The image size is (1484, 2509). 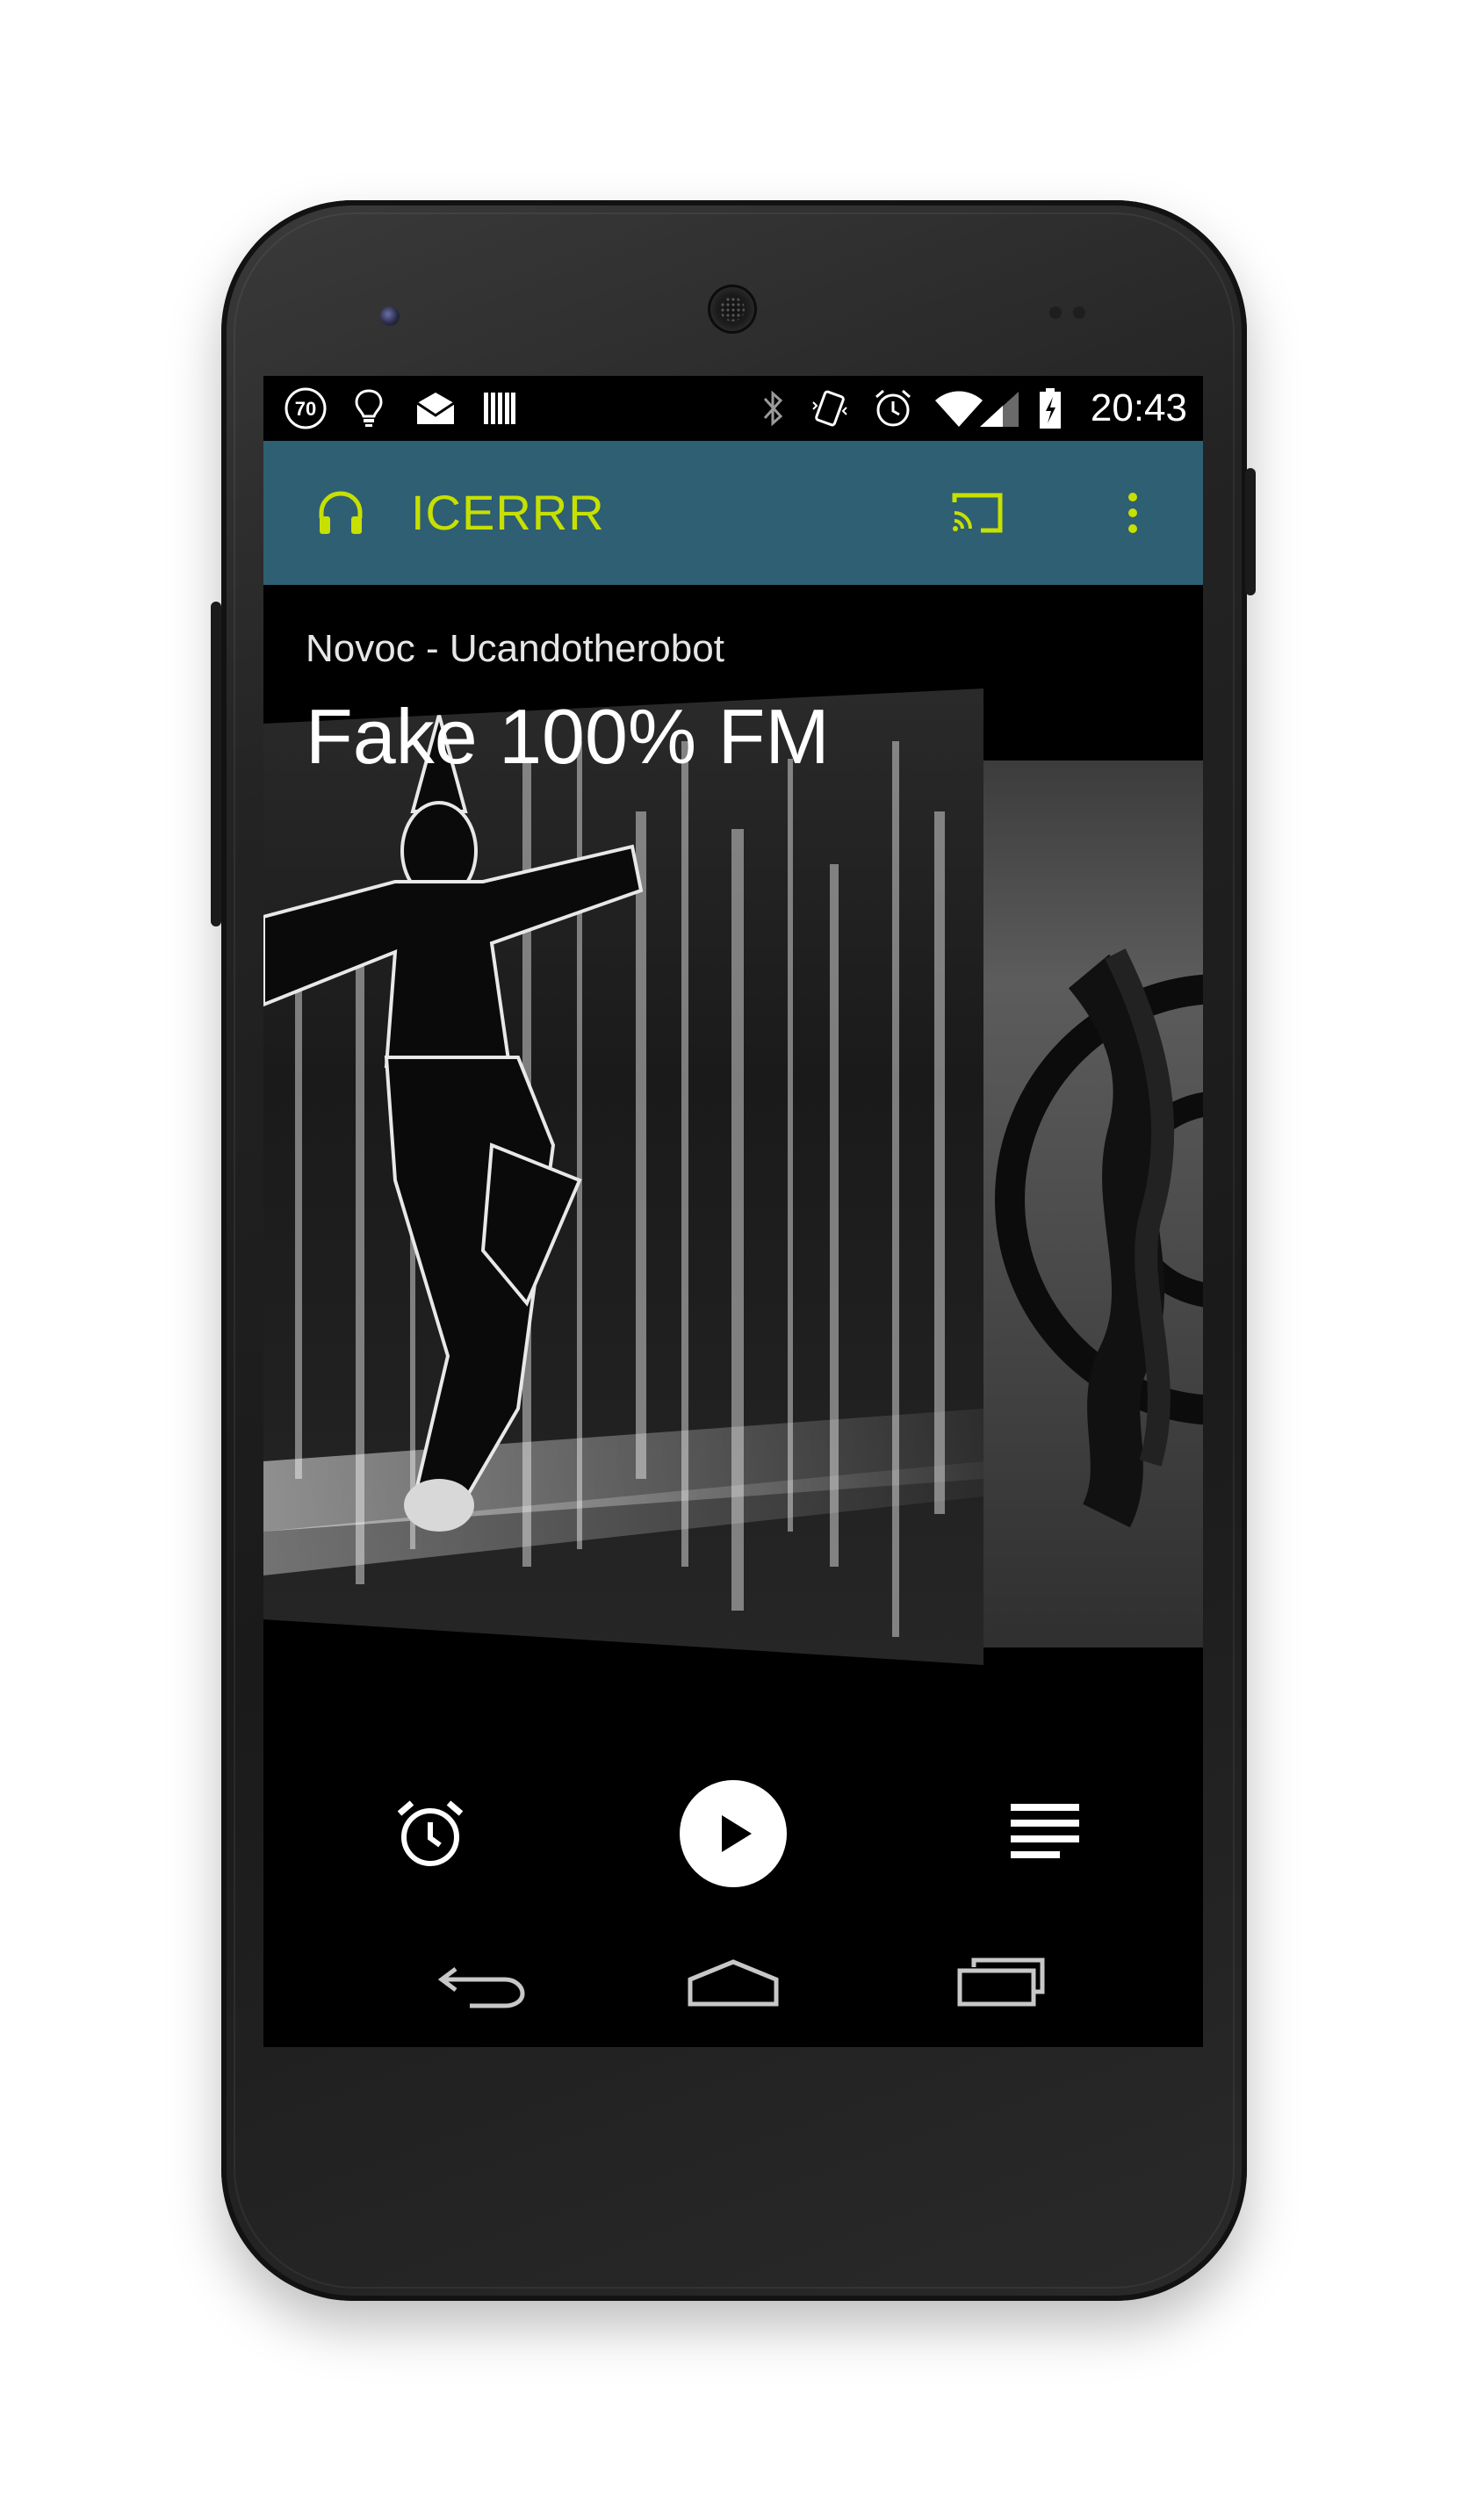 I want to click on notification-count-icon: 70, so click(x=305, y=408).